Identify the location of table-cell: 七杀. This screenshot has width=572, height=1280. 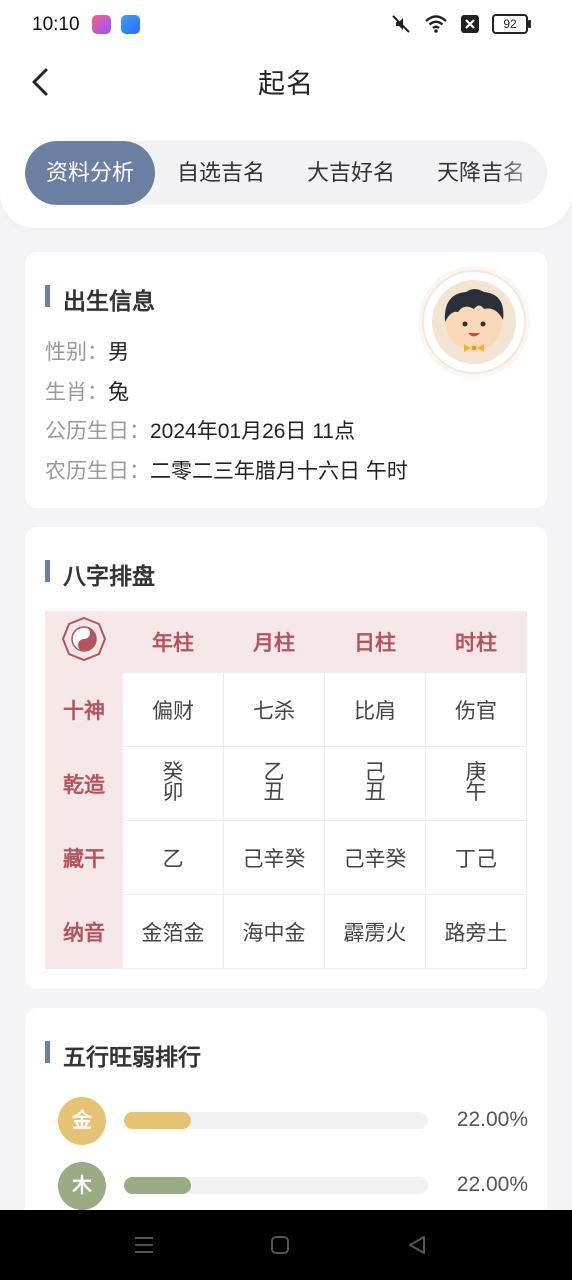
(274, 709).